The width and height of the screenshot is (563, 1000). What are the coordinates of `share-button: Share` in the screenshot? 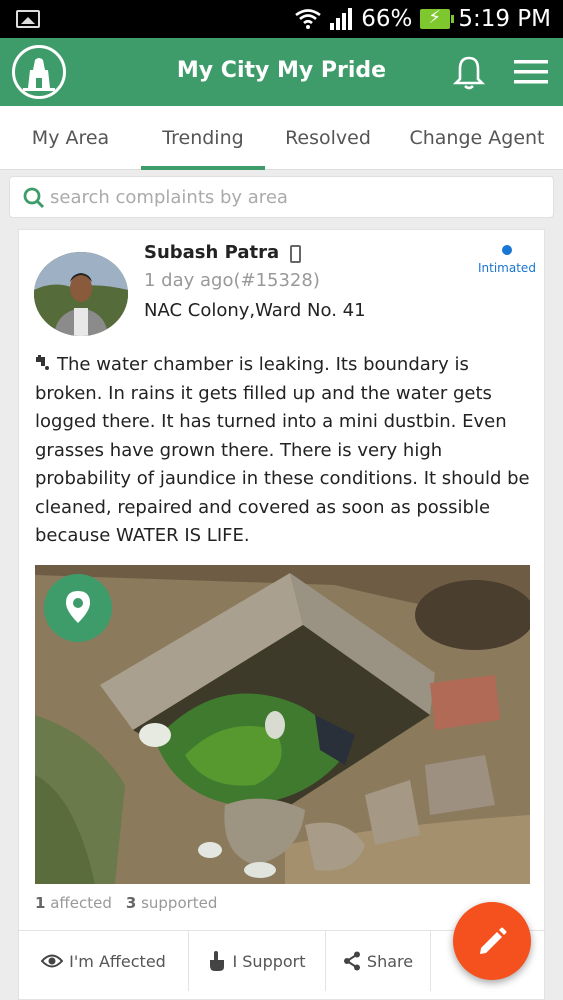 It's located at (378, 961).